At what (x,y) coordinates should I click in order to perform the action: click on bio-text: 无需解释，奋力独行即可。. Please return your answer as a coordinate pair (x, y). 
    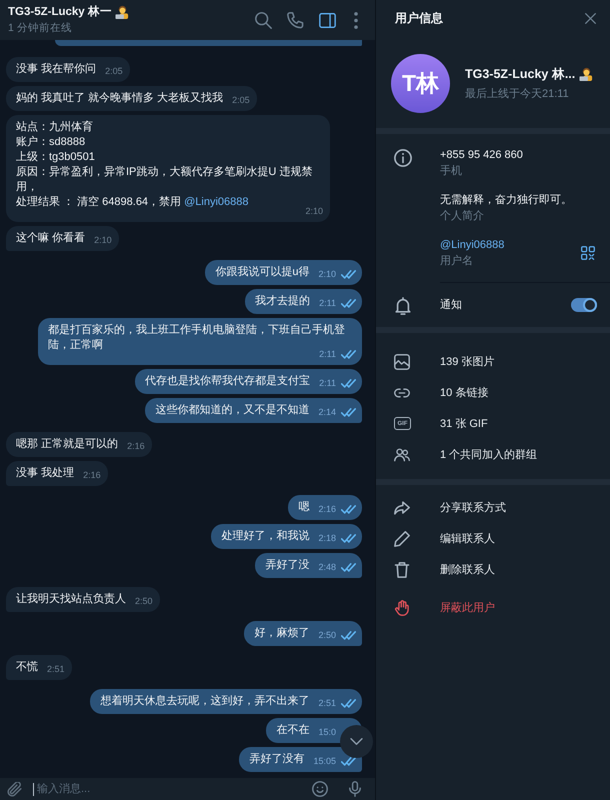
    Looking at the image, I should click on (506, 200).